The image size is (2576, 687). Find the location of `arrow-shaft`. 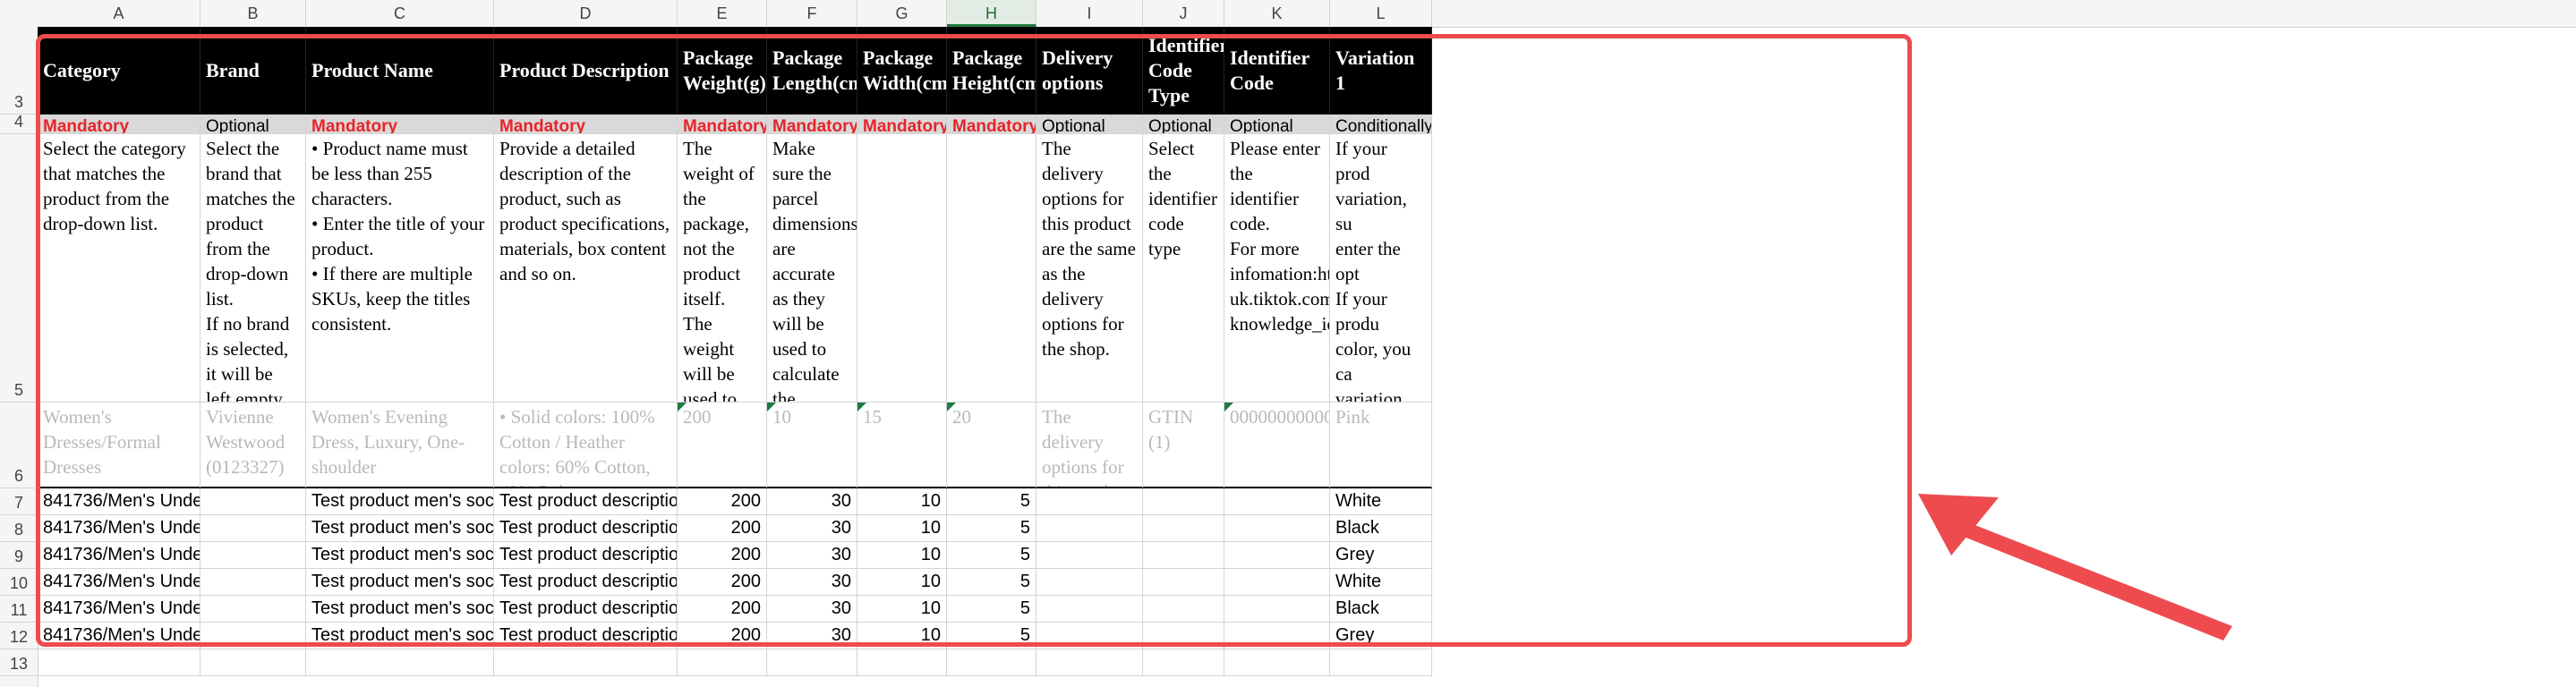

arrow-shaft is located at coordinates (2086, 577).